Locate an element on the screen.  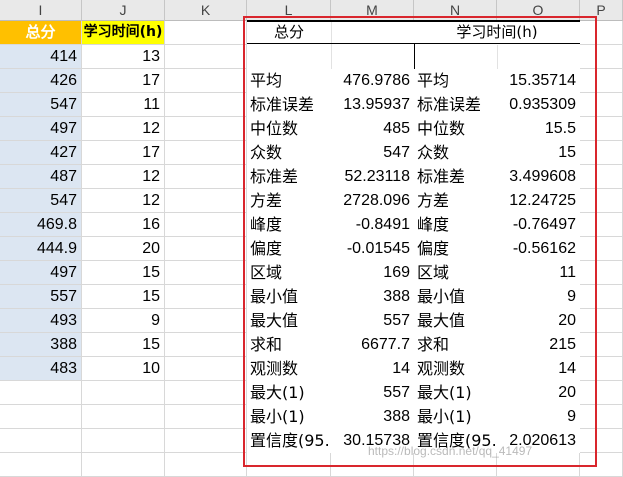
column-header-l: L is located at coordinates (289, 10).